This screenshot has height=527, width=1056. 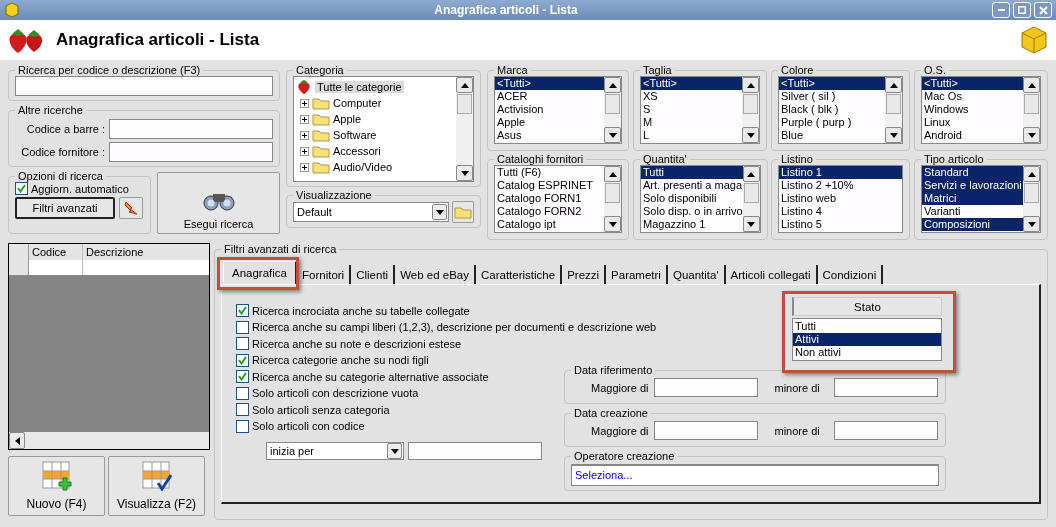 I want to click on list-item: Magazzino 1, so click(x=692, y=224).